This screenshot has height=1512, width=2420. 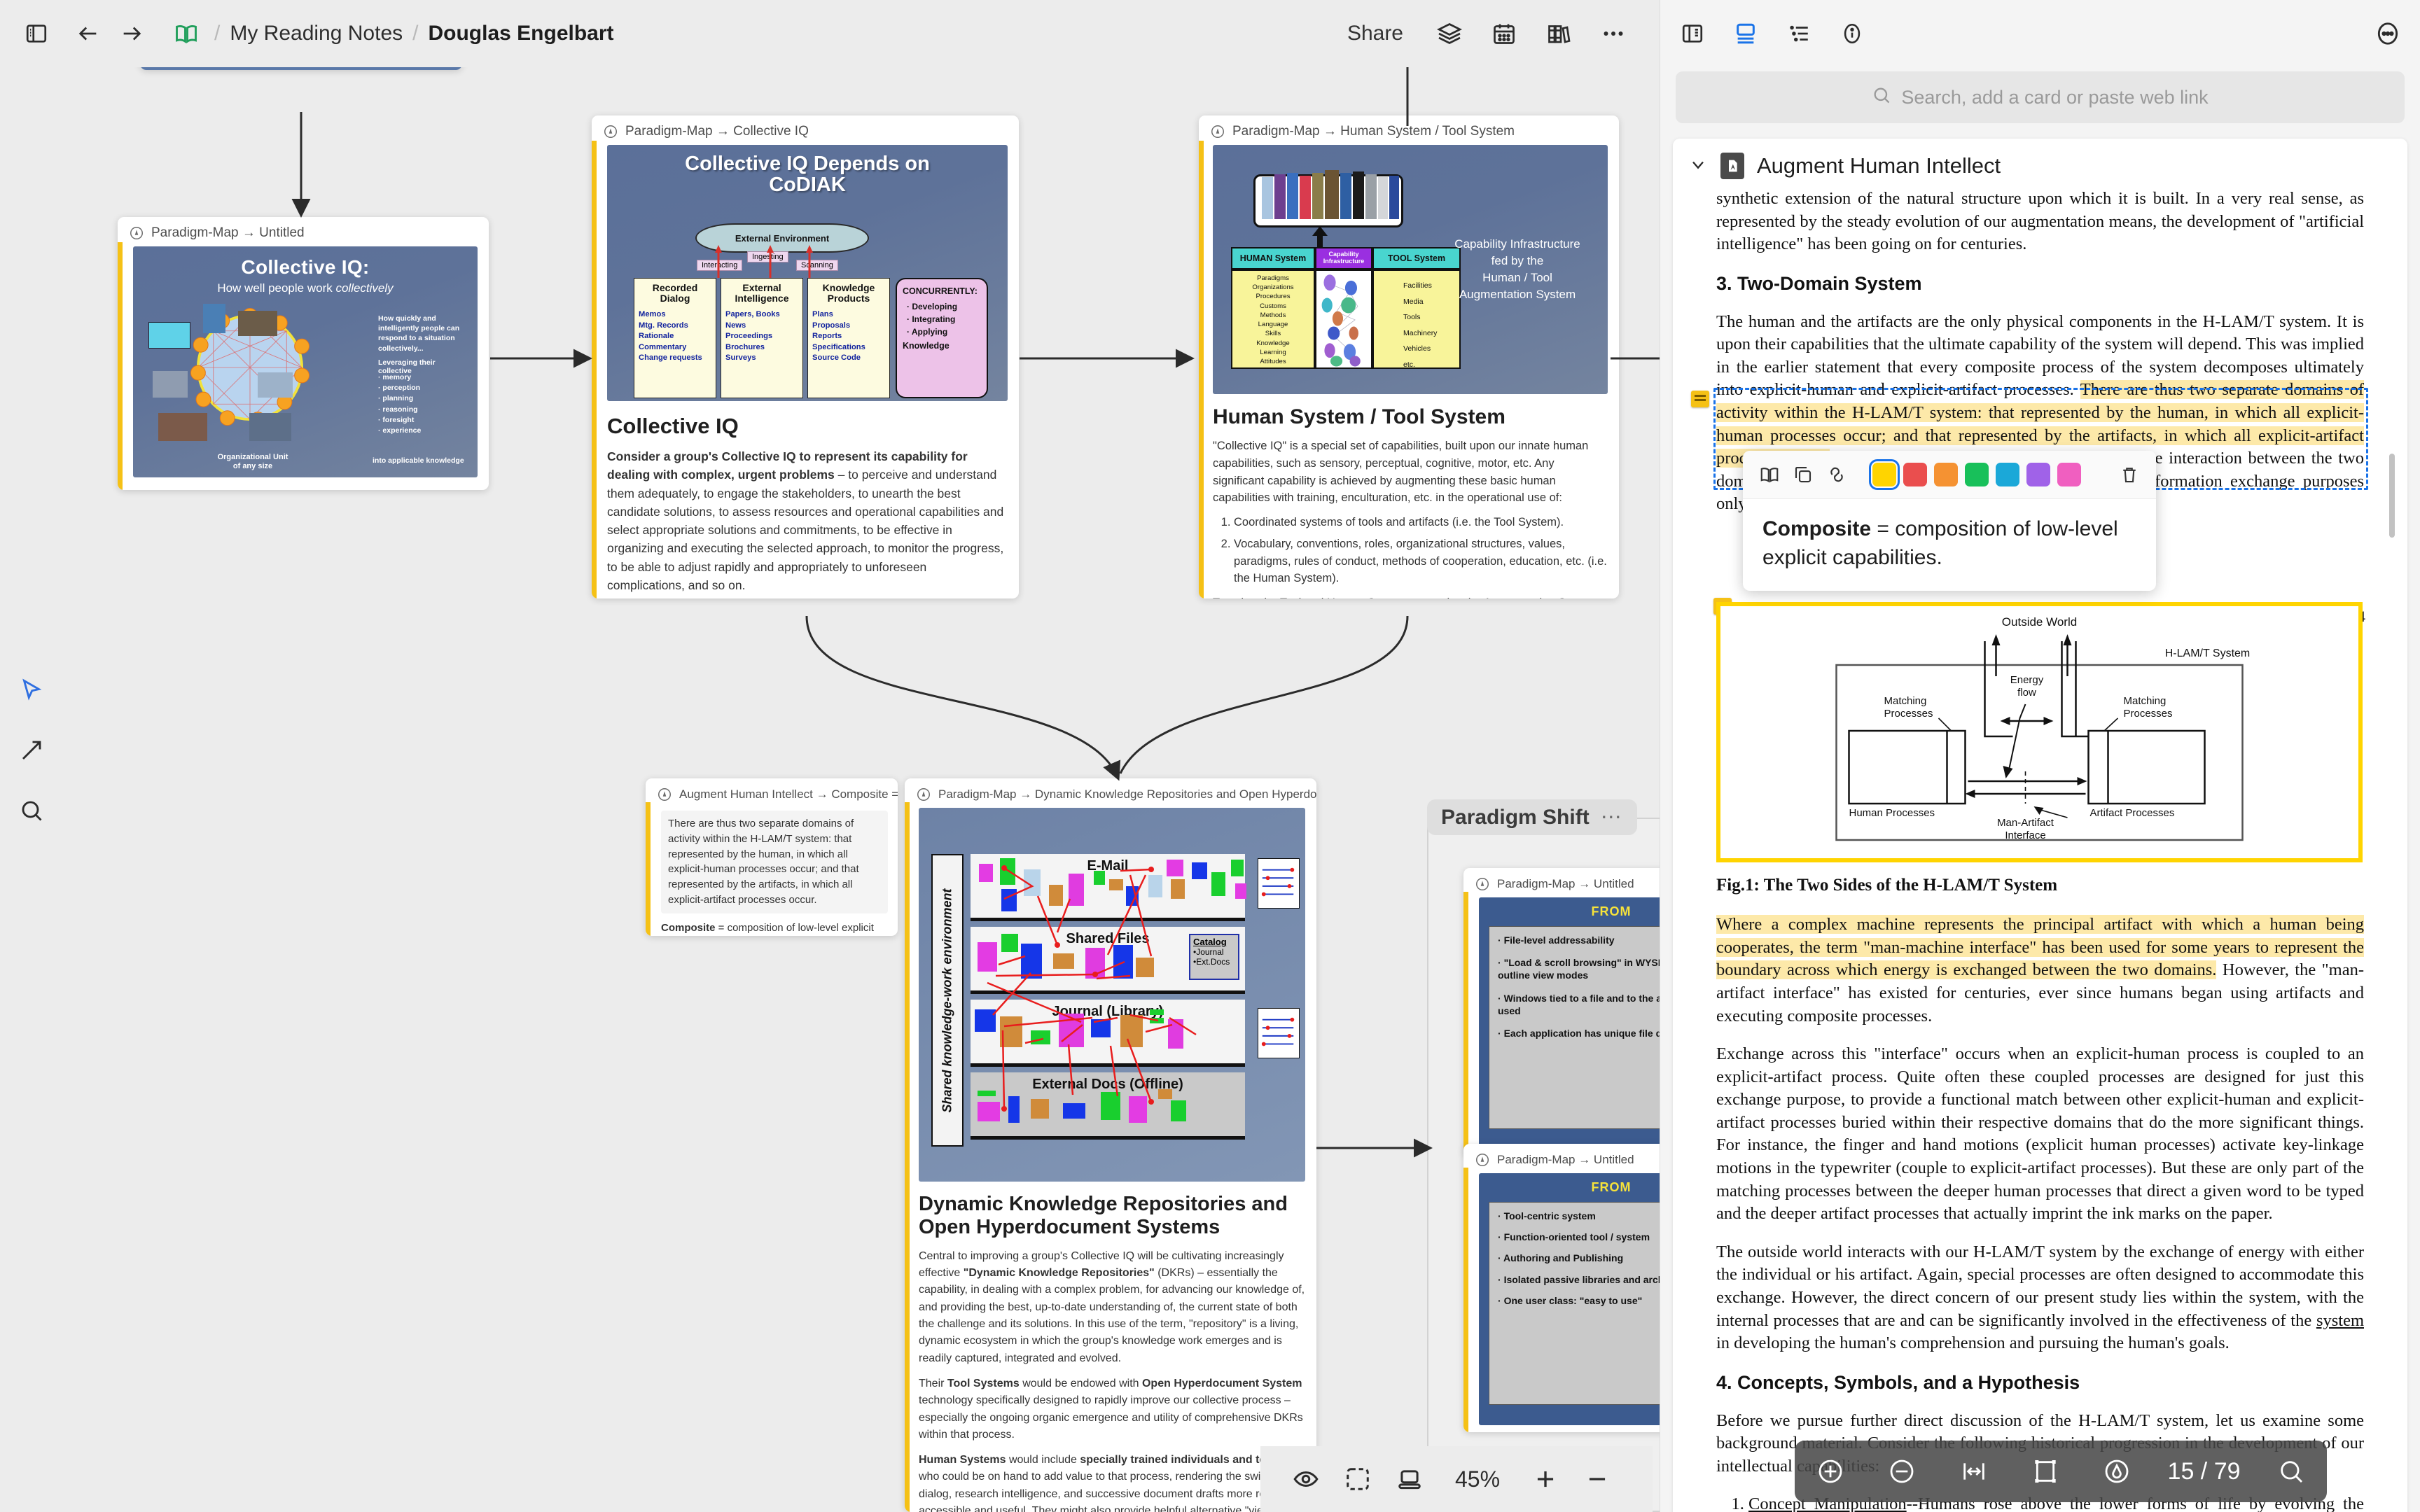 I want to click on pdf-figure-hlamt: Outside World H-LAM/T System Energy flow, so click(x=2040, y=732).